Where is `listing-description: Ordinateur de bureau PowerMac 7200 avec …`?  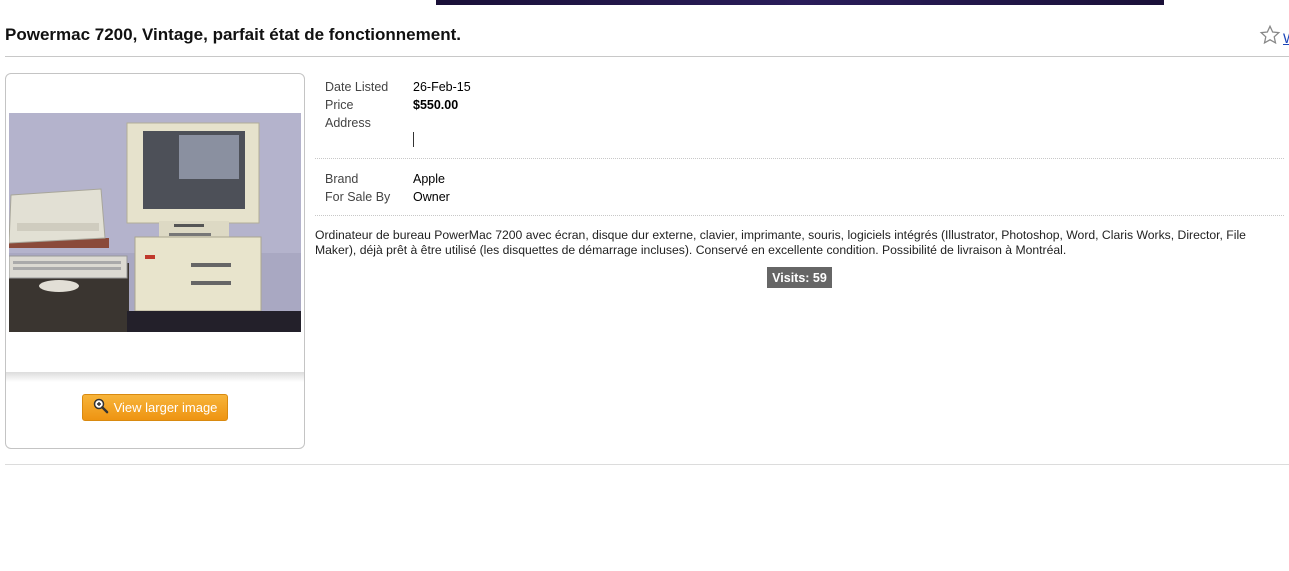 listing-description: Ordinateur de bureau PowerMac 7200 avec … is located at coordinates (780, 242).